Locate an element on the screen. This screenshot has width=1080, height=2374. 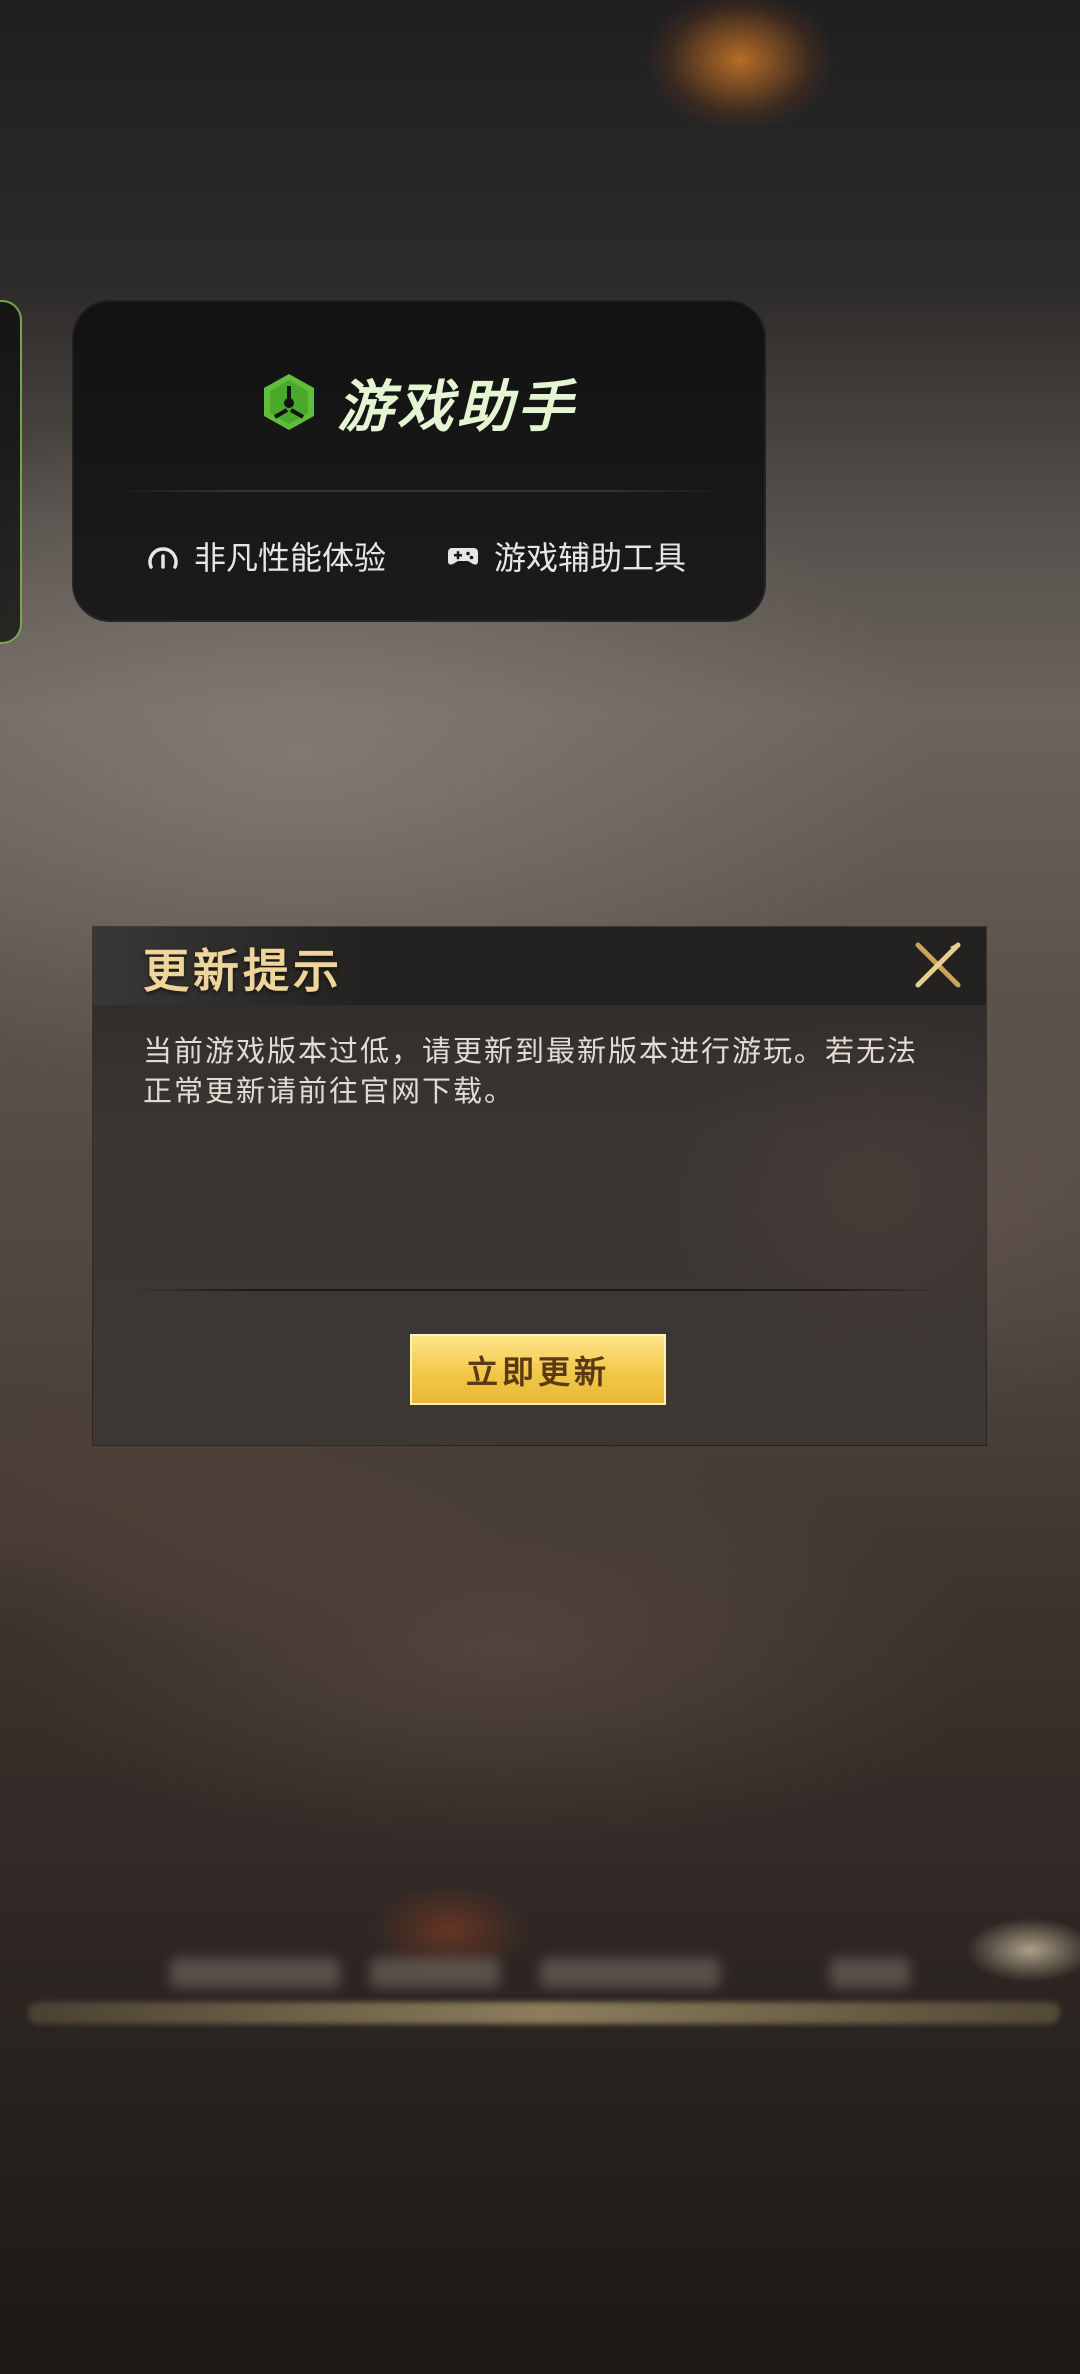
assistant-logo-icon is located at coordinates (289, 402).